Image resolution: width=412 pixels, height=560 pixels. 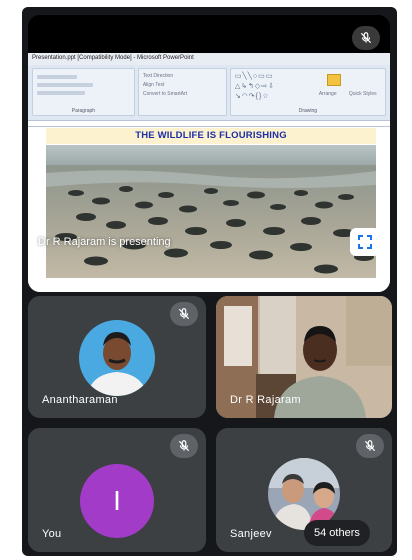 What do you see at coordinates (254, 76) in the screenshot?
I see `shapes-gallery: ▭╲╲○▭▭` at bounding box center [254, 76].